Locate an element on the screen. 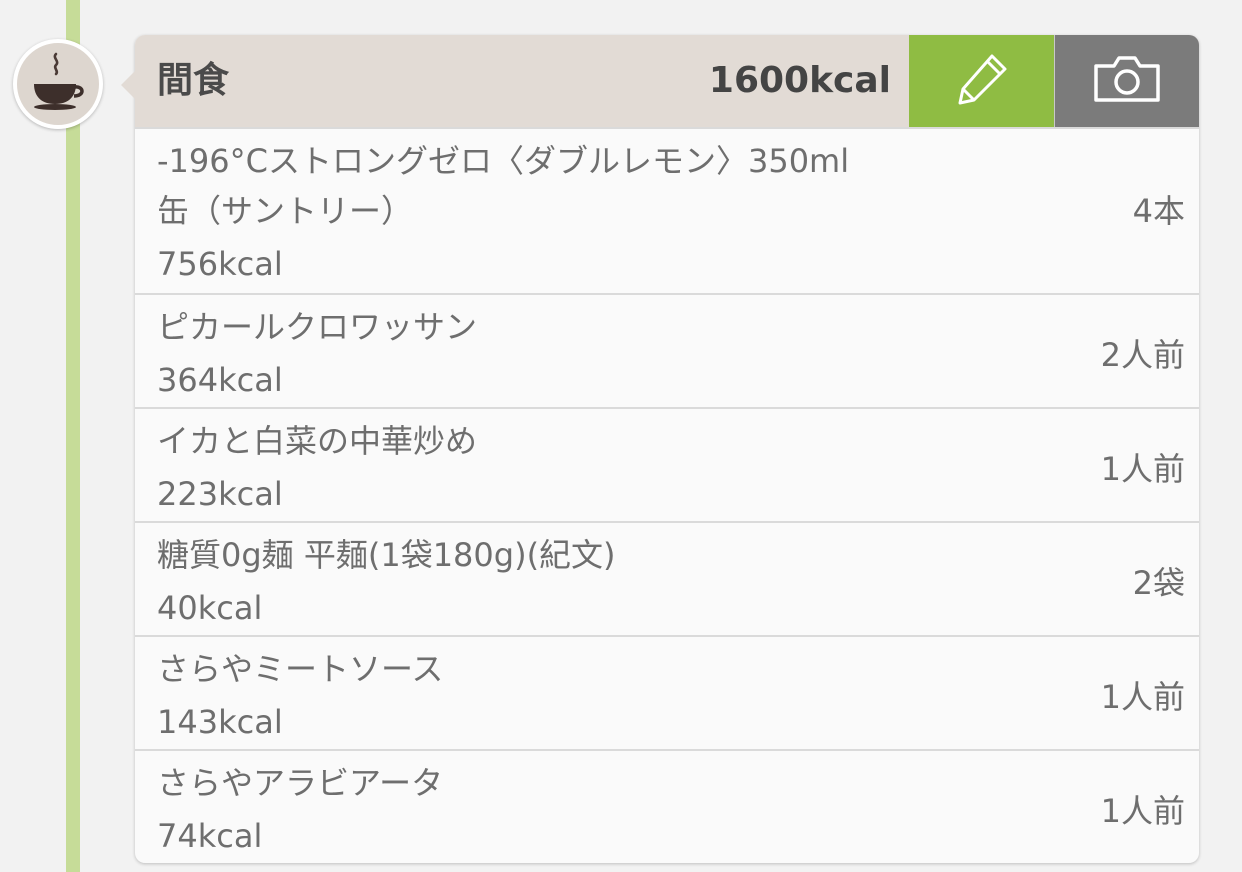  food-name-continued: 缶（サントリー） is located at coordinates (285, 211).